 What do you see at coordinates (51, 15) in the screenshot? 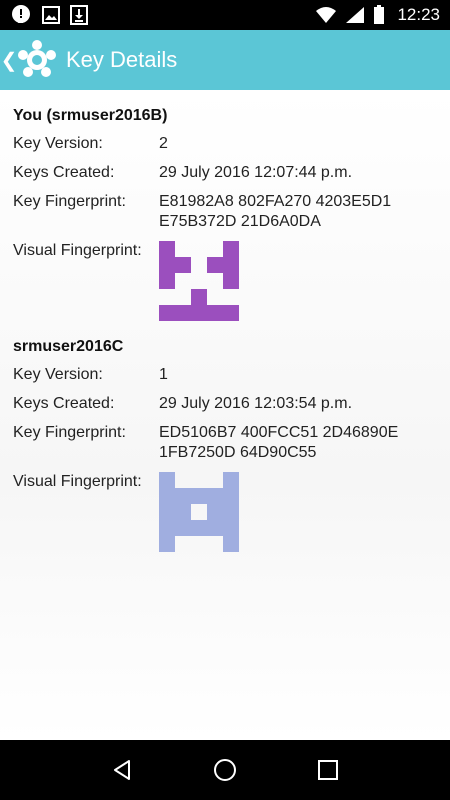
I see `image-icon` at bounding box center [51, 15].